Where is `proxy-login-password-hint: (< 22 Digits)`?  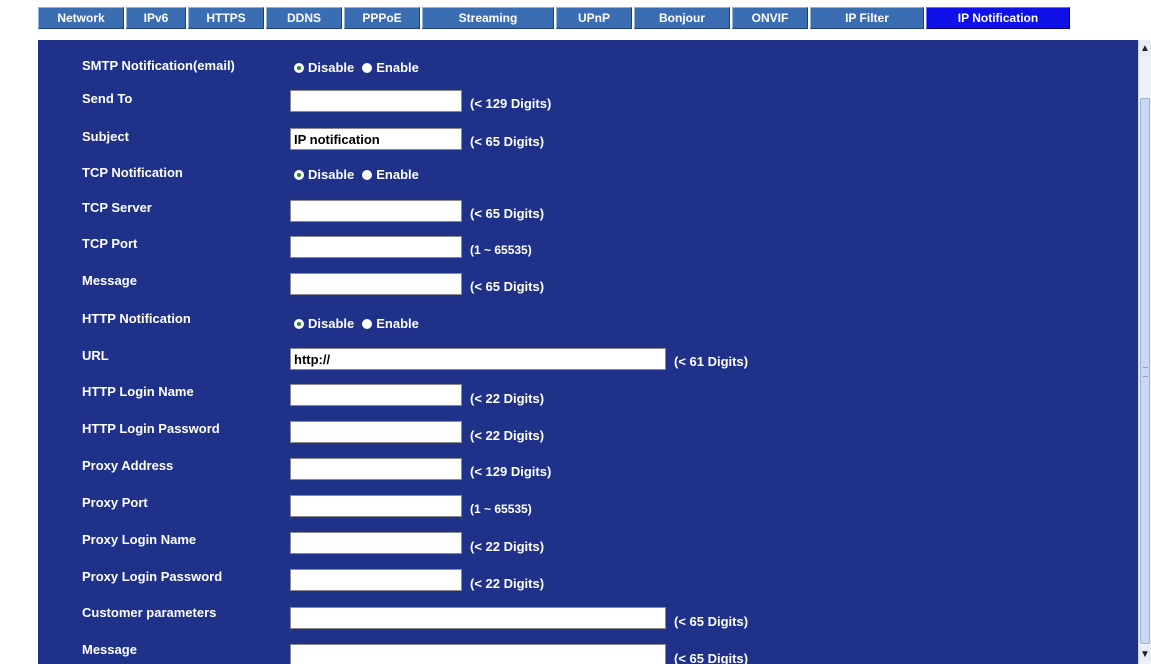 proxy-login-password-hint: (< 22 Digits) is located at coordinates (507, 583).